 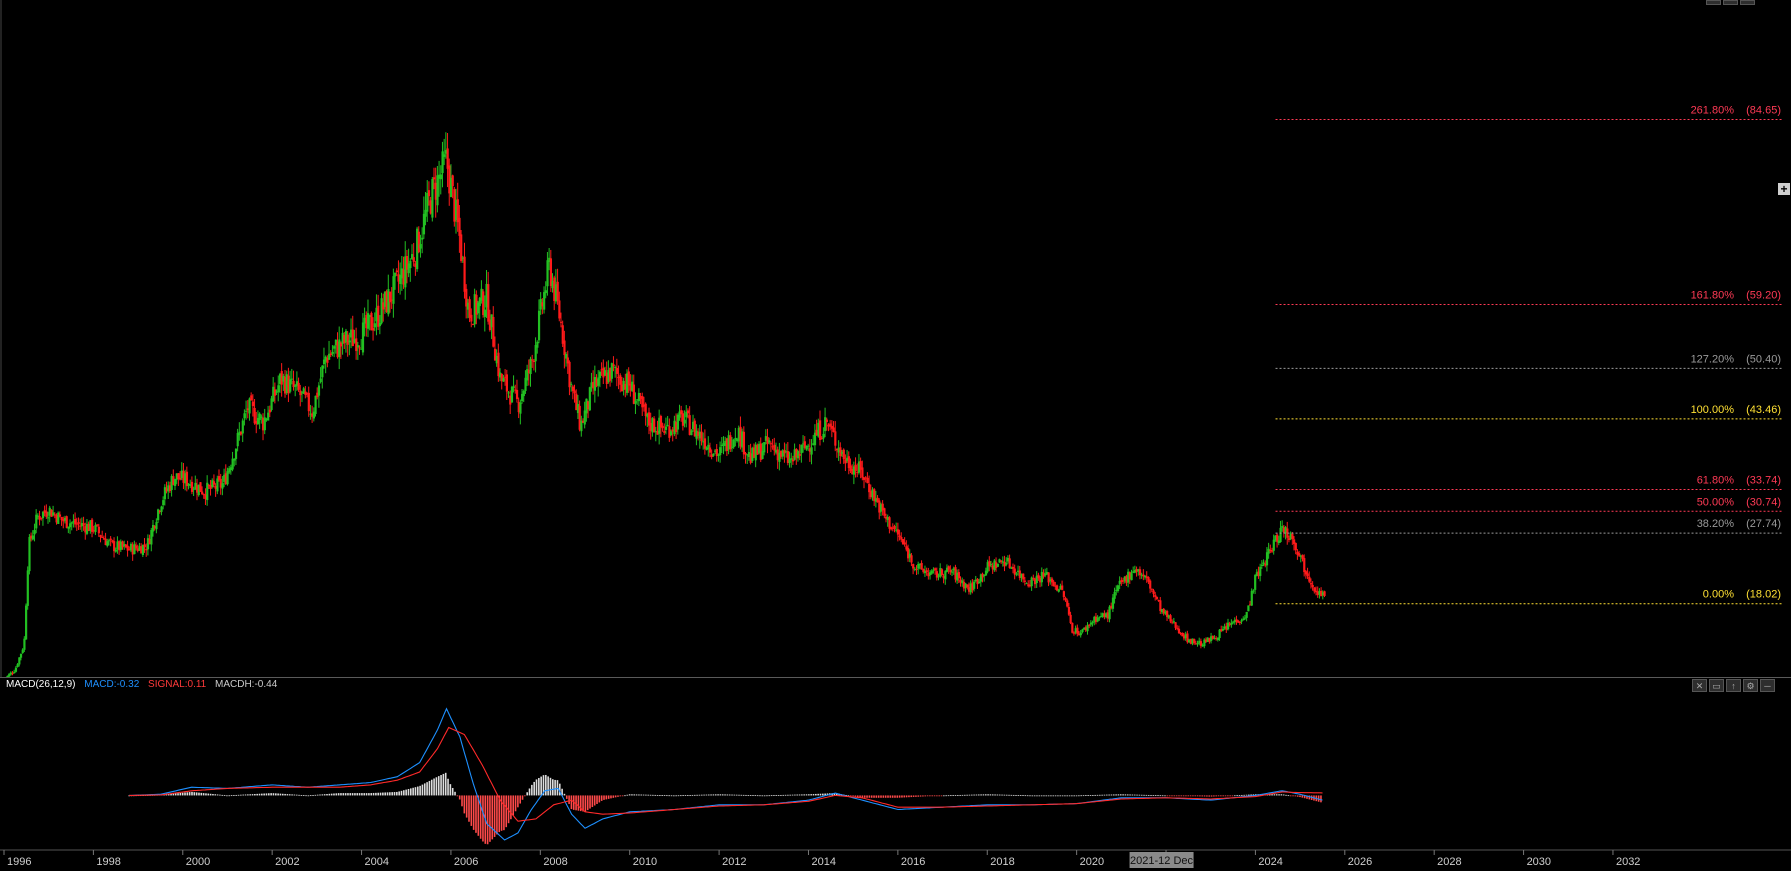 I want to click on restore-icon: ▭, so click(x=1716, y=685).